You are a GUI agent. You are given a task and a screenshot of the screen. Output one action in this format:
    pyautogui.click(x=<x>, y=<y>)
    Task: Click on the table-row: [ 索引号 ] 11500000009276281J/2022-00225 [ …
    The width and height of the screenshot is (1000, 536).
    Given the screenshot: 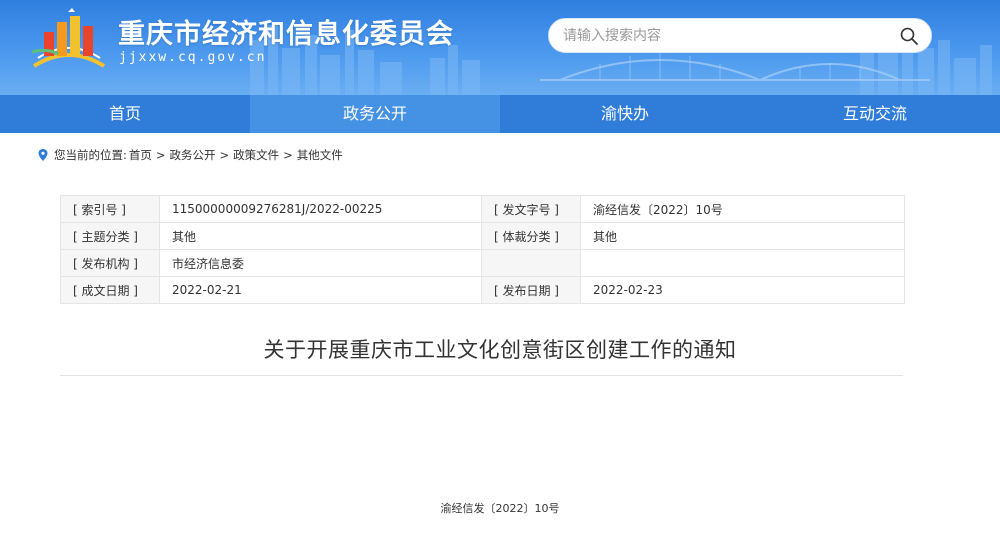 What is the action you would take?
    pyautogui.click(x=482, y=209)
    